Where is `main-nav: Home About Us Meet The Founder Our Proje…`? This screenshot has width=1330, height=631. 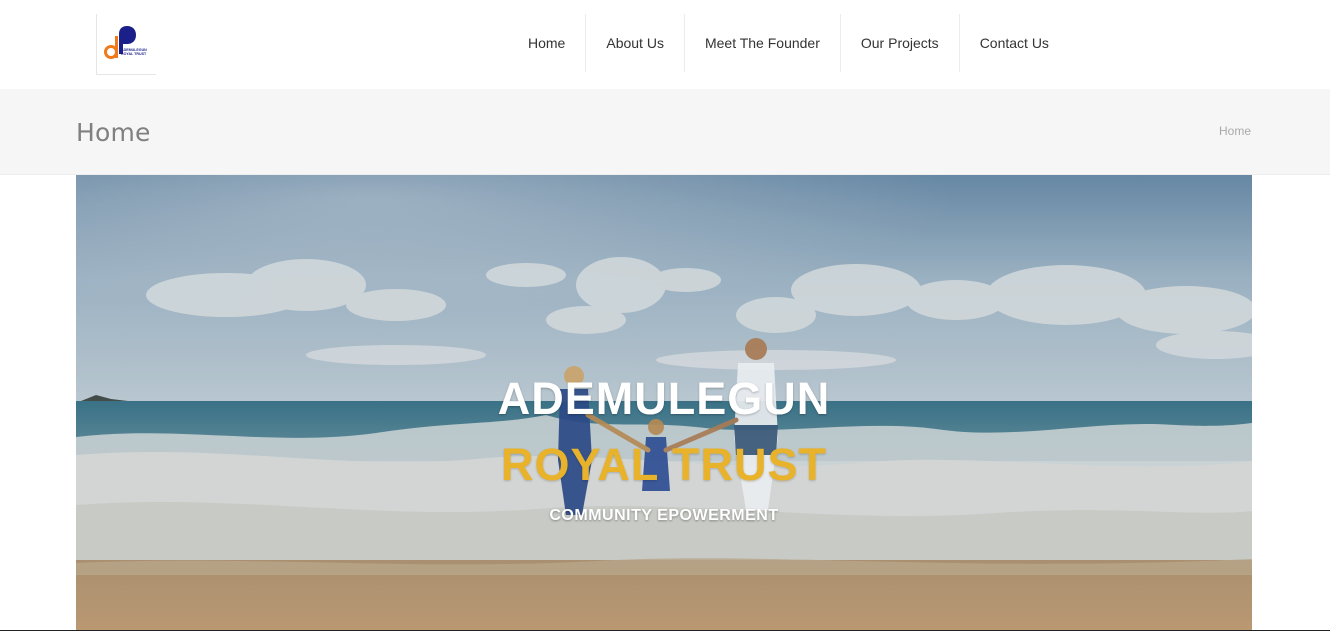 main-nav: Home About Us Meet The Founder Our Proje… is located at coordinates (788, 43).